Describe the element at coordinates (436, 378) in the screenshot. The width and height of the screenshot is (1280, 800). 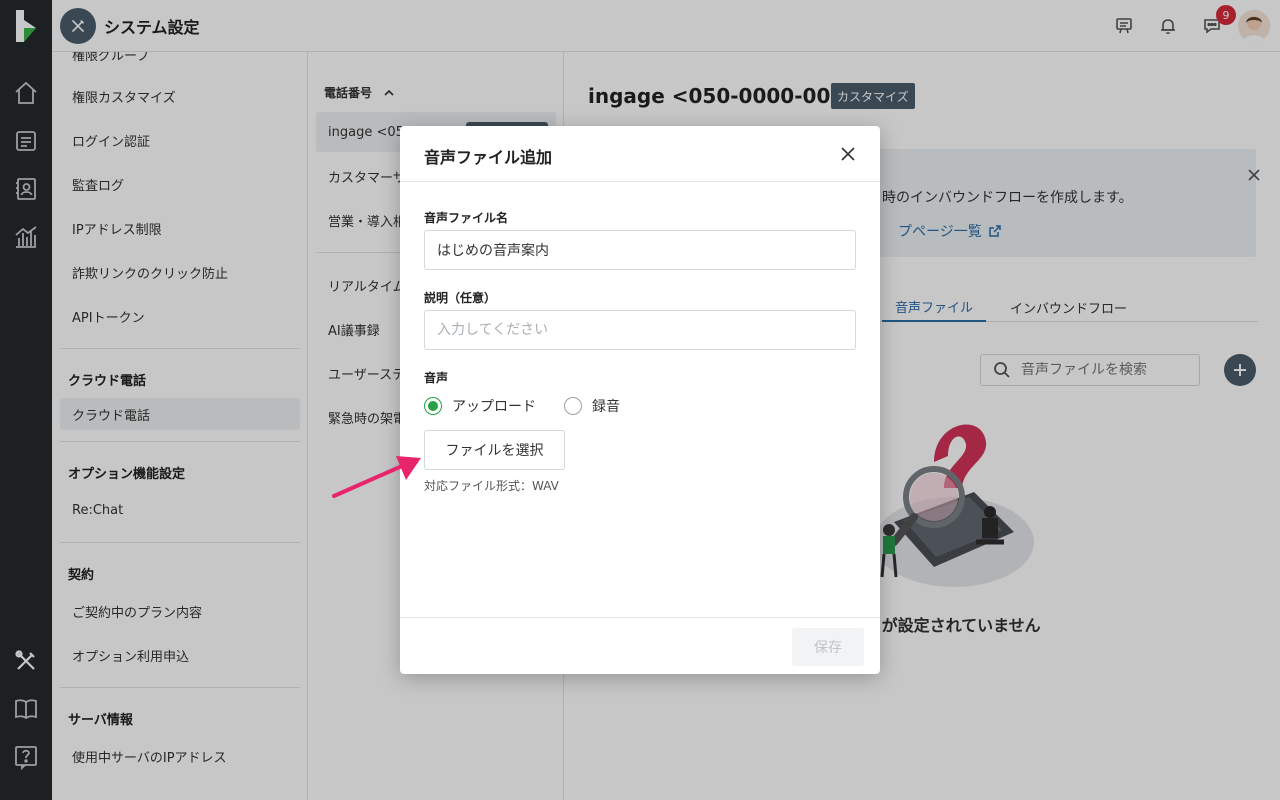
I see `voice-label: 音声` at that location.